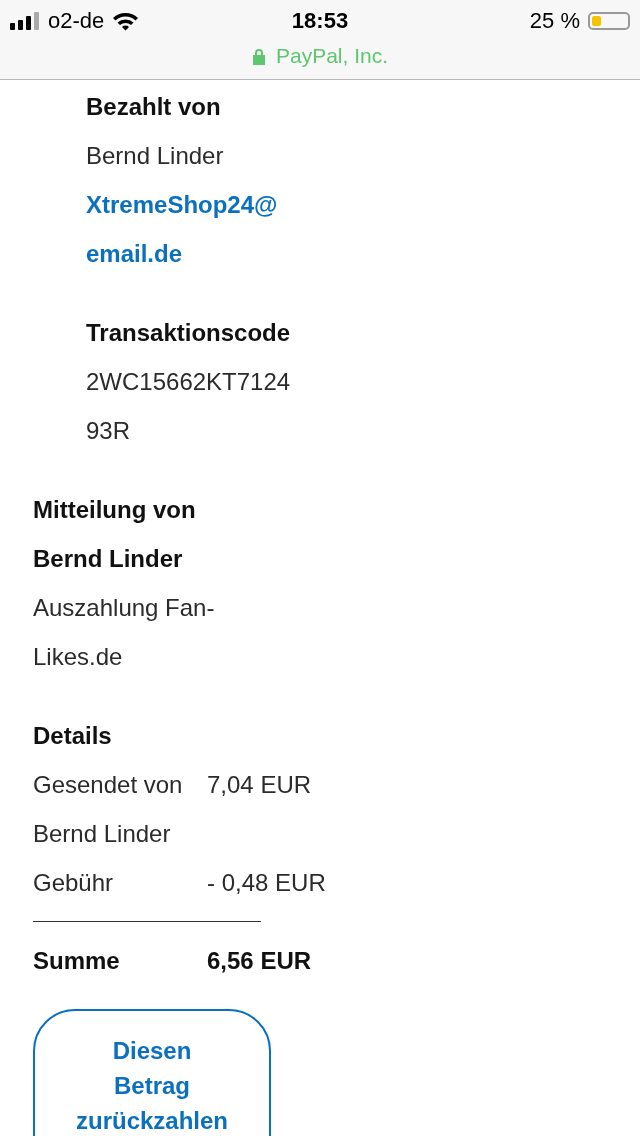  What do you see at coordinates (73, 736) in the screenshot?
I see `section-label: Details` at bounding box center [73, 736].